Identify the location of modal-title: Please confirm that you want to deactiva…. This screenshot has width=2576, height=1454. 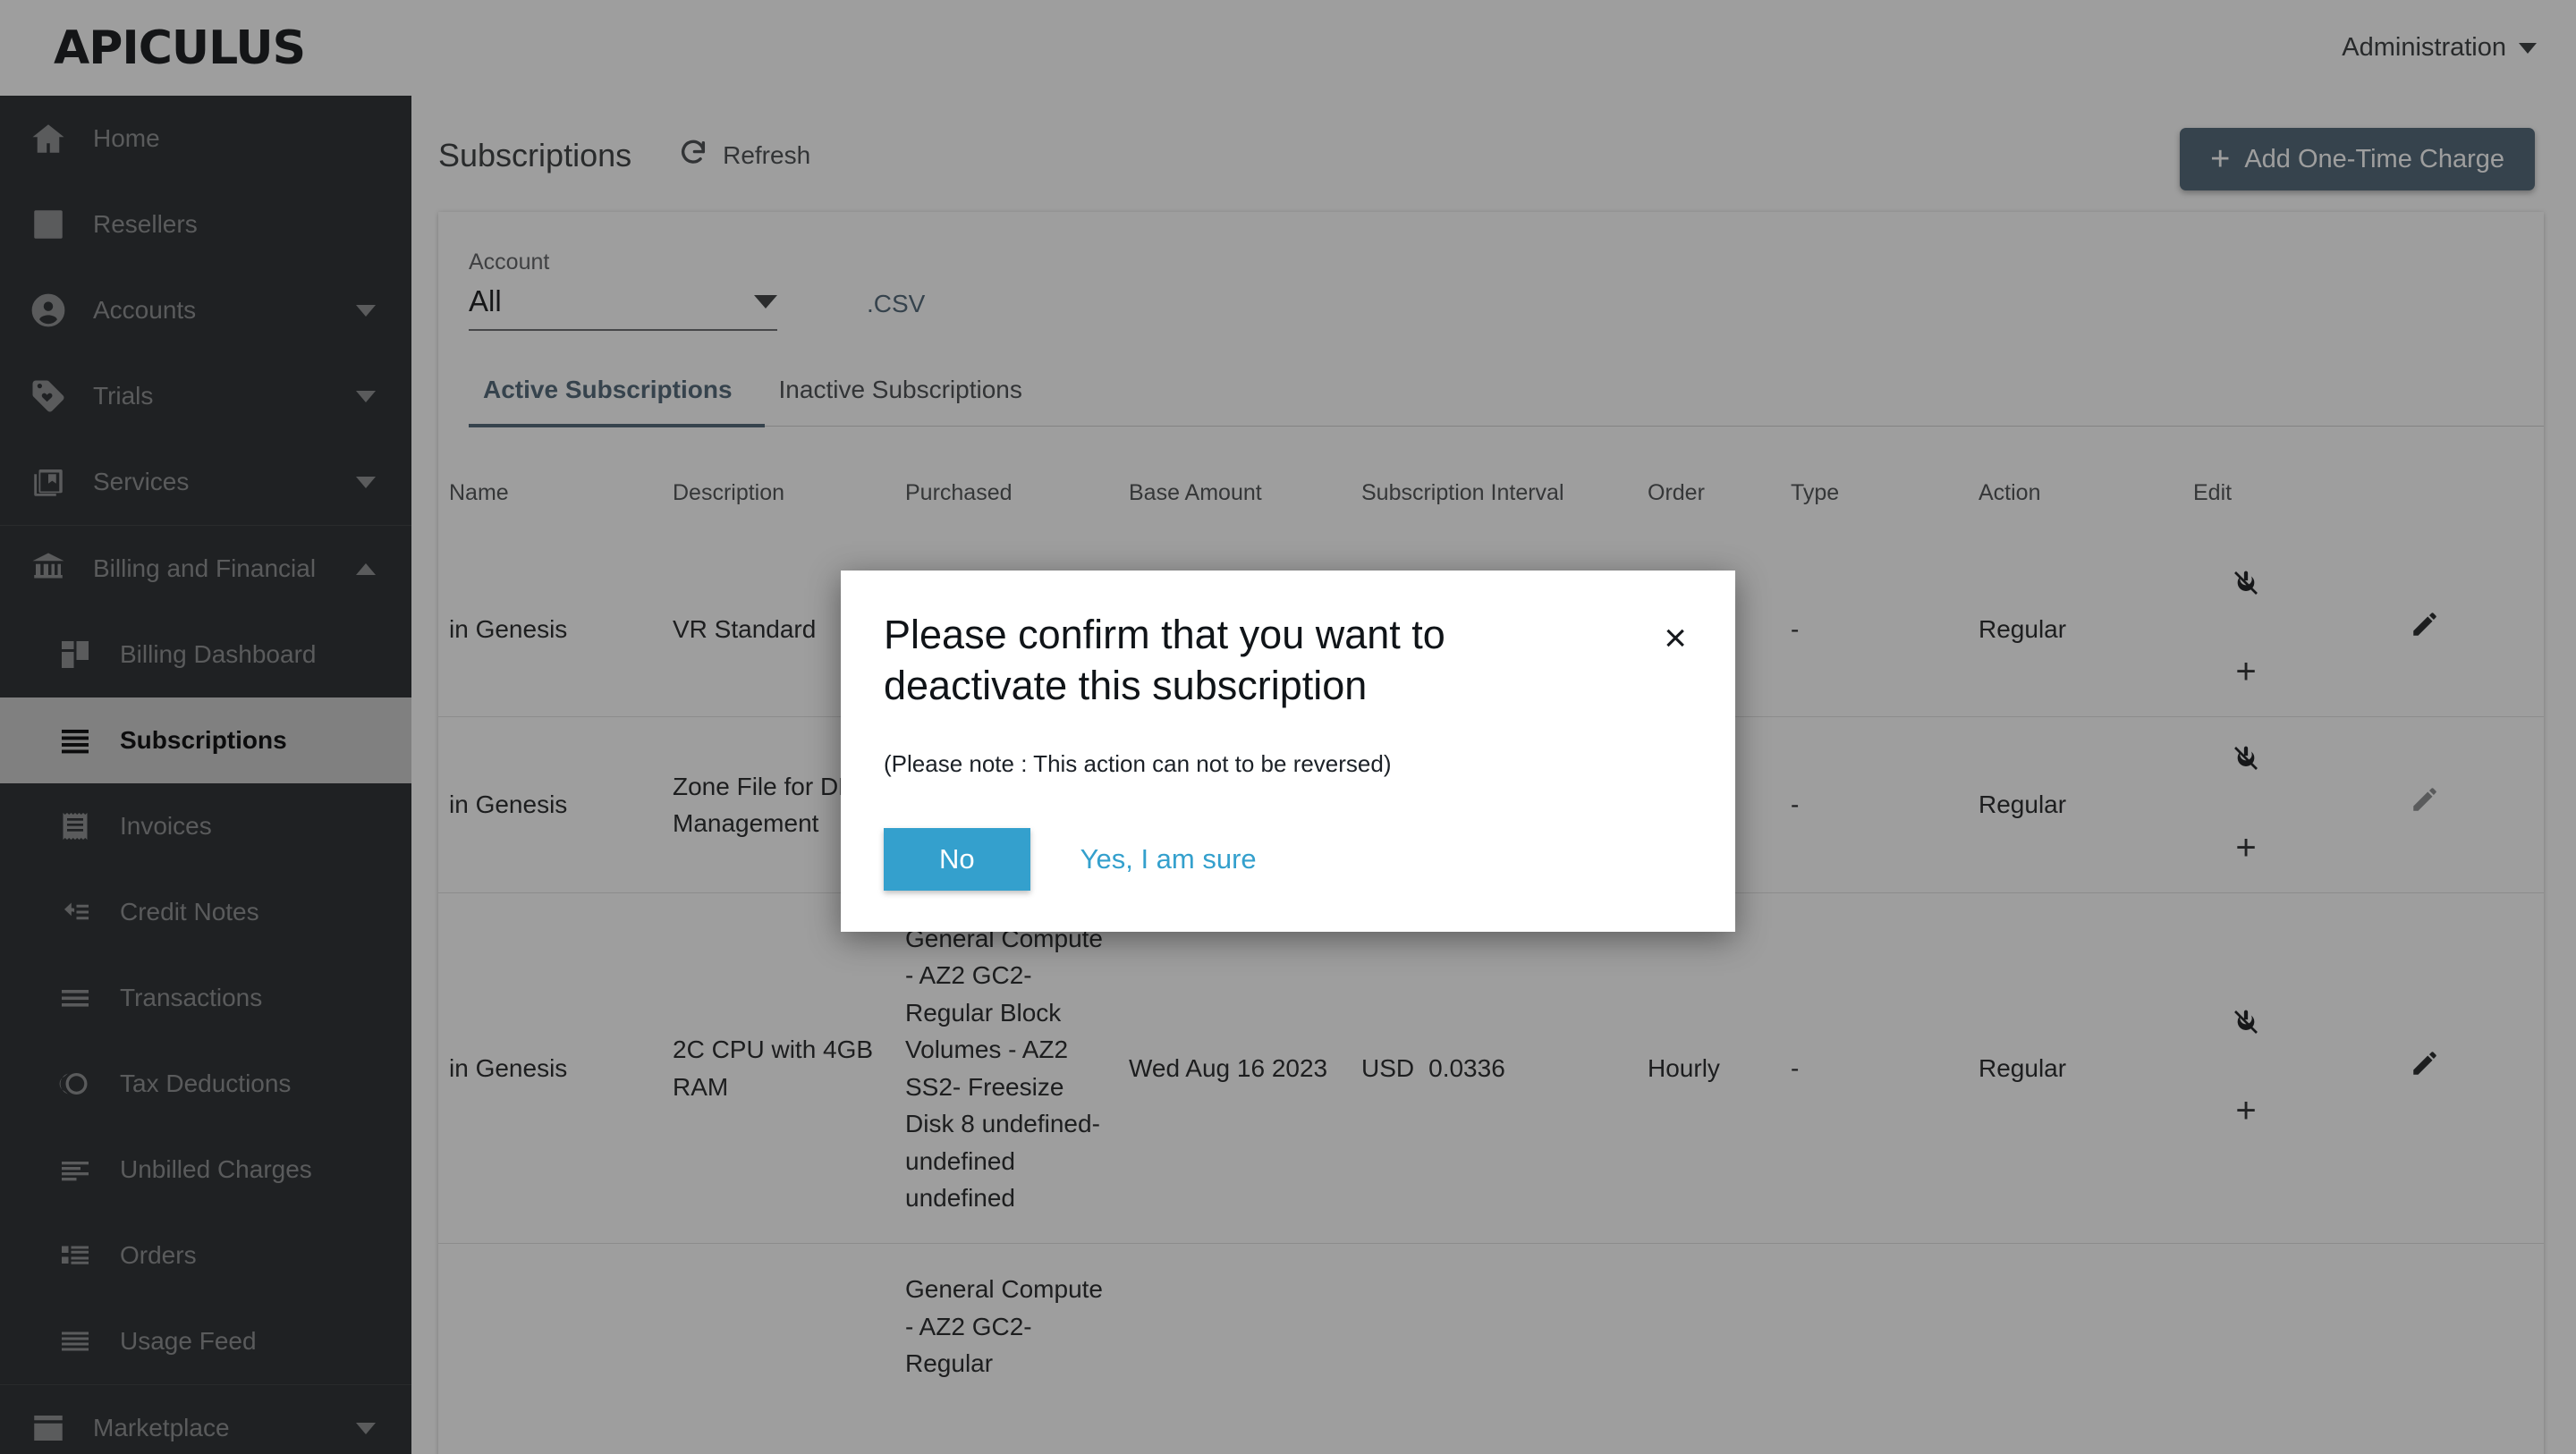
(1164, 660).